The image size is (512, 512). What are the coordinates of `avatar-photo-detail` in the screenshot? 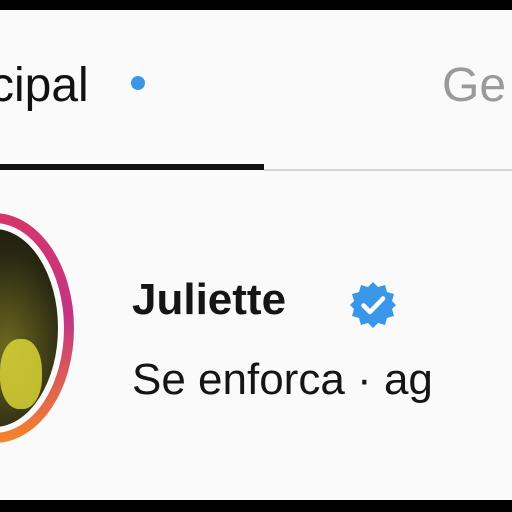 It's located at (21, 374).